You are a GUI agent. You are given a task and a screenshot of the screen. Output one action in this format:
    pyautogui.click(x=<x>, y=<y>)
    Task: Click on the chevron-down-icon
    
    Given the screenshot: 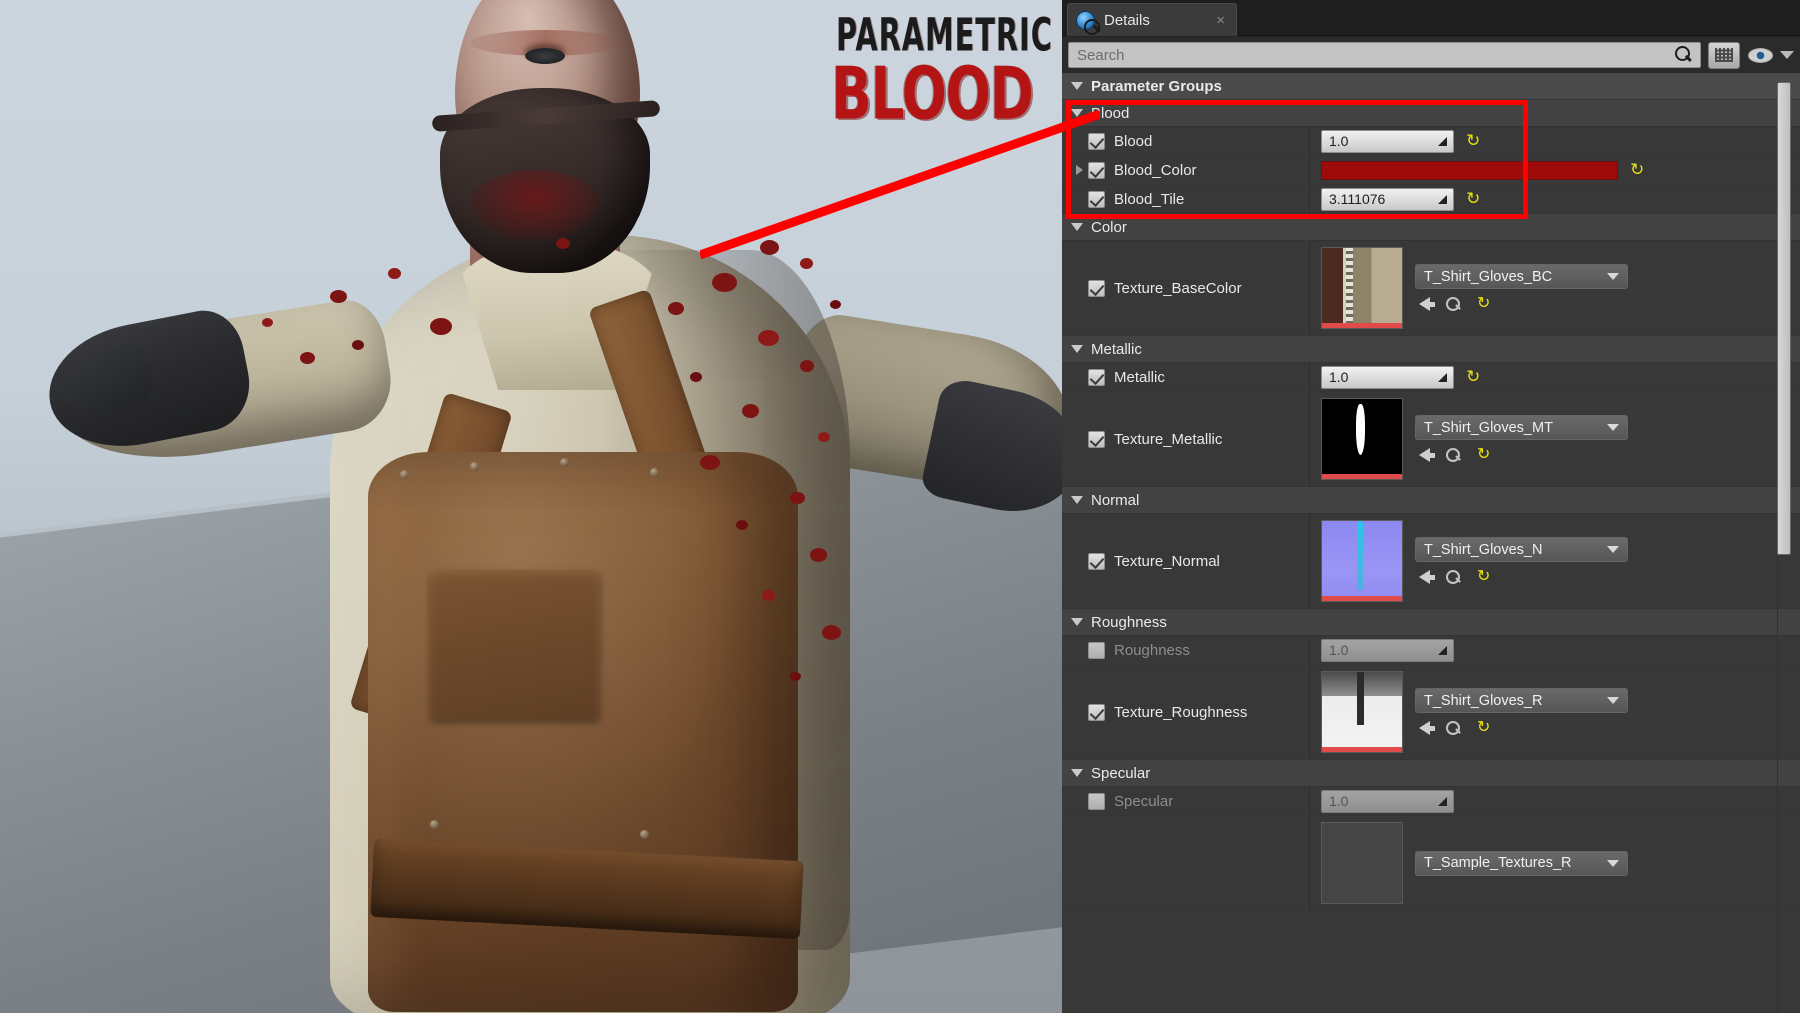 What is the action you would take?
    pyautogui.click(x=1077, y=227)
    